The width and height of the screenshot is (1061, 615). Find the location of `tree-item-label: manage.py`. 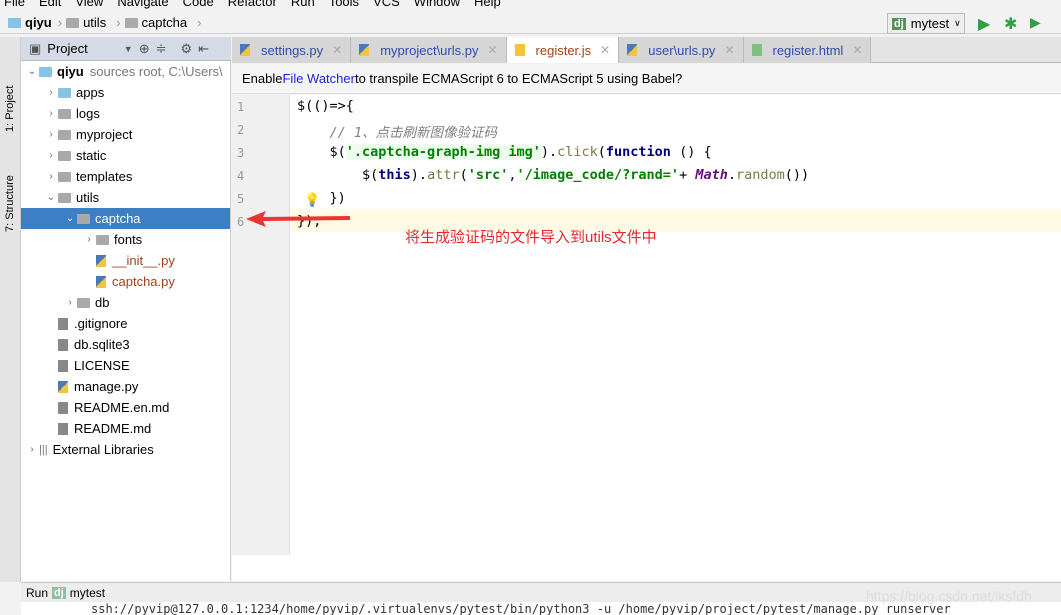

tree-item-label: manage.py is located at coordinates (106, 386).